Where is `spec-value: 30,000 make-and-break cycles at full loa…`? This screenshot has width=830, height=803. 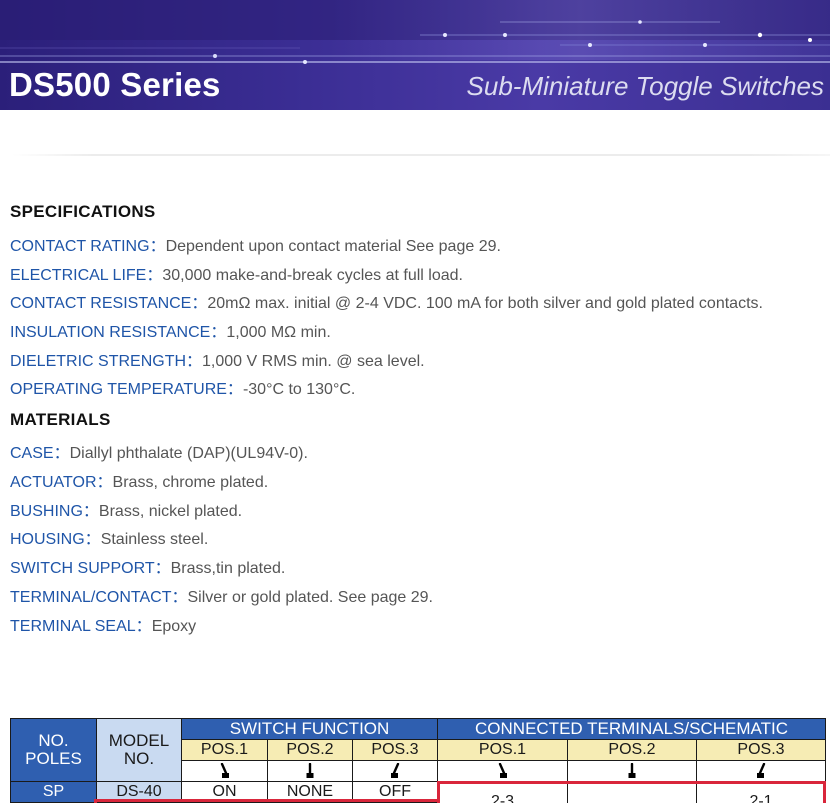
spec-value: 30,000 make-and-break cycles at full loa… is located at coordinates (312, 275).